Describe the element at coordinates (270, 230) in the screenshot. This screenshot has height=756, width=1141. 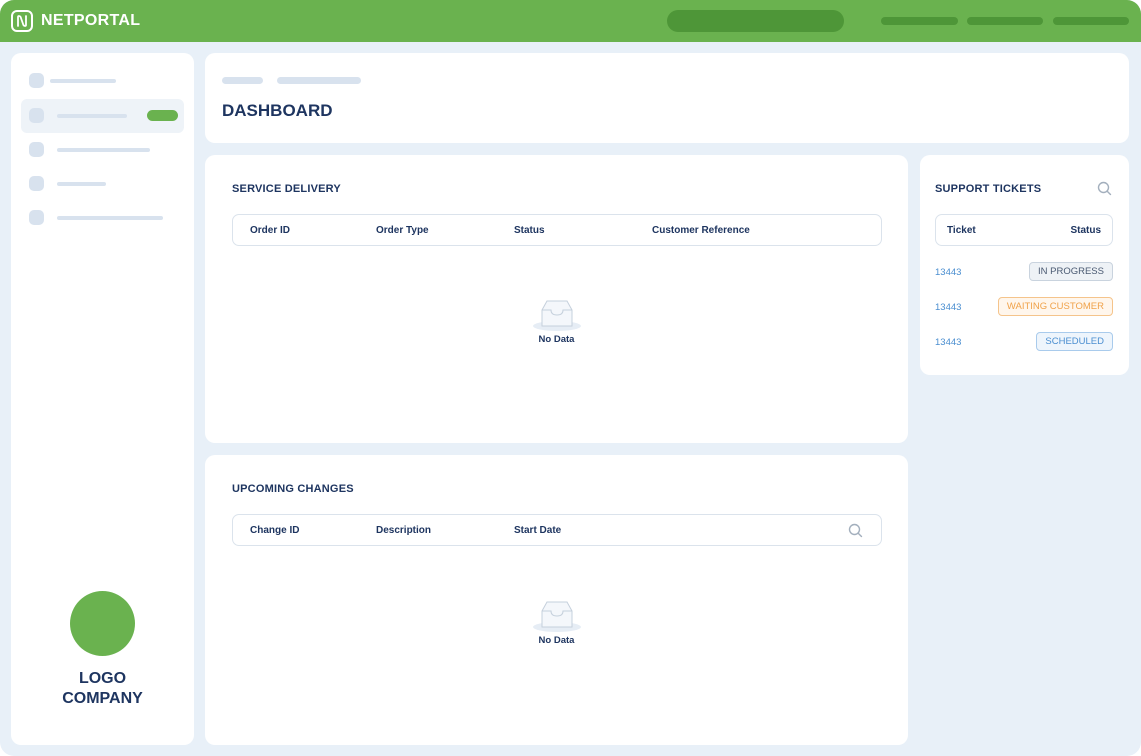
I see `column-order-id: Order ID` at that location.